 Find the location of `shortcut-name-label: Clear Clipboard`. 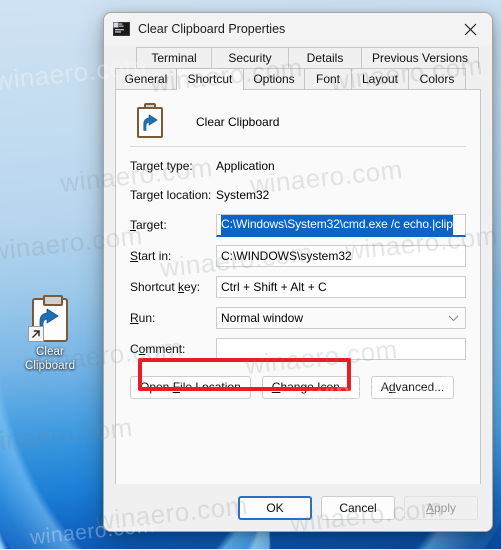

shortcut-name-label: Clear Clipboard is located at coordinates (238, 121).